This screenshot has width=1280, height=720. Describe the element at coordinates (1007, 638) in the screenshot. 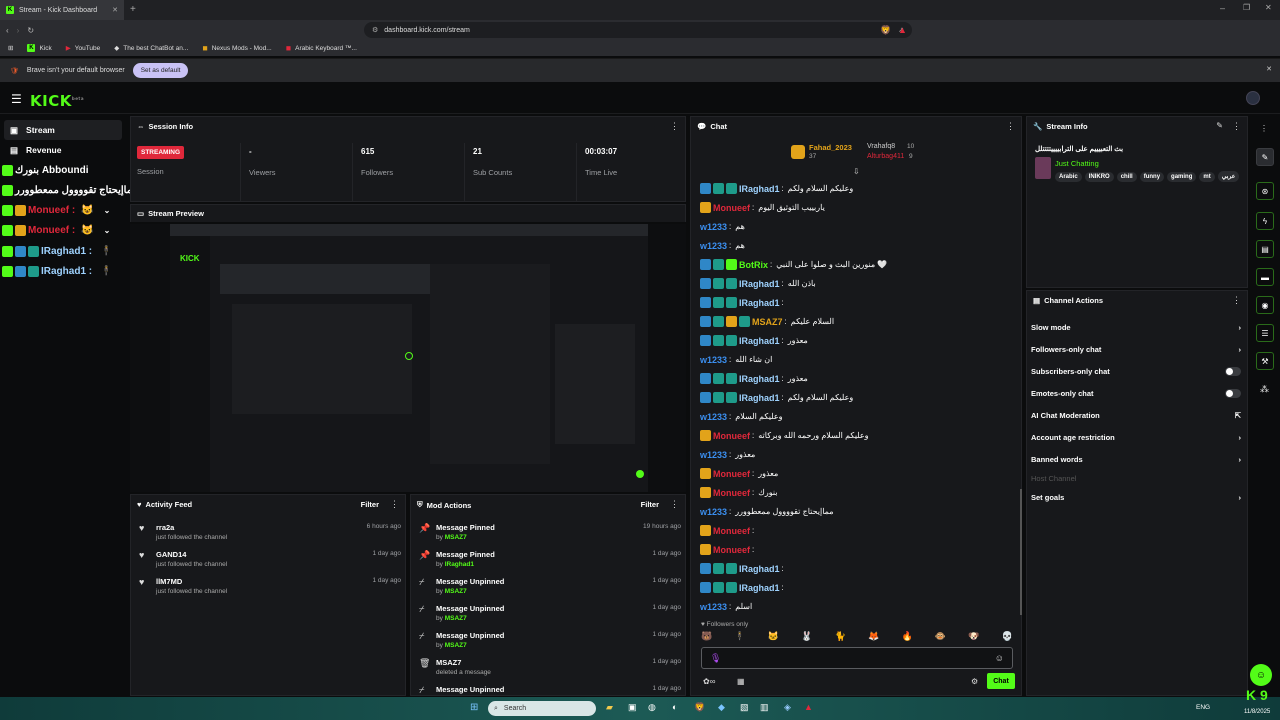

I see `emote-icon: 💀` at that location.